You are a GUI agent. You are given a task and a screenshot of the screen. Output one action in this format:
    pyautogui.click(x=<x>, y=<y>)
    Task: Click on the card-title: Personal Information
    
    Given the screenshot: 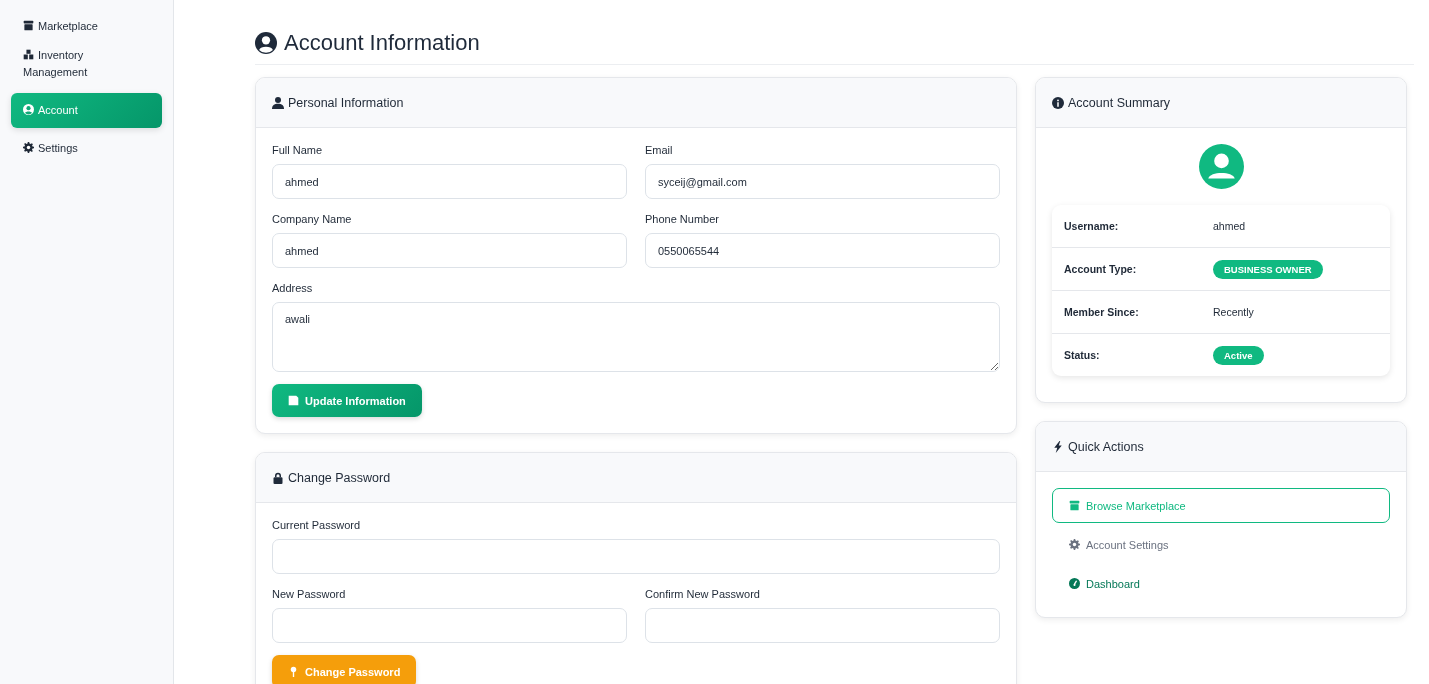 What is the action you would take?
    pyautogui.click(x=346, y=102)
    